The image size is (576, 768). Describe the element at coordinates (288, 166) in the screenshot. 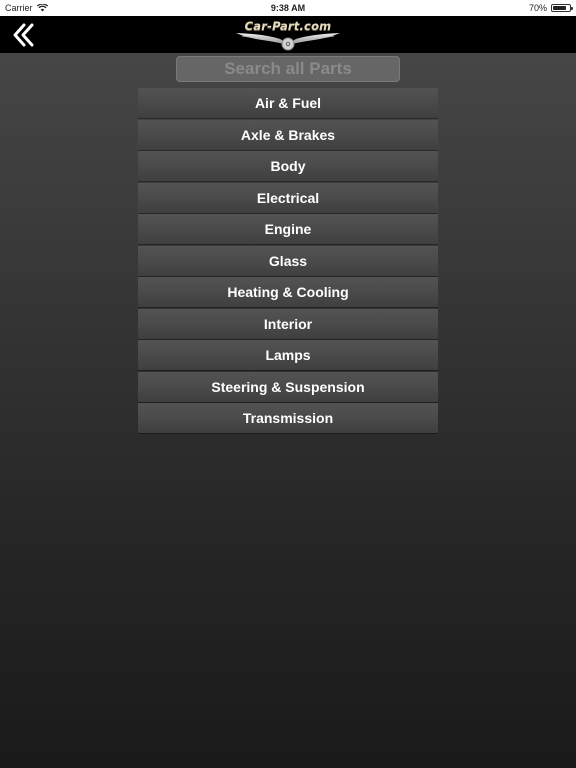

I see `category-item-body: Body` at that location.